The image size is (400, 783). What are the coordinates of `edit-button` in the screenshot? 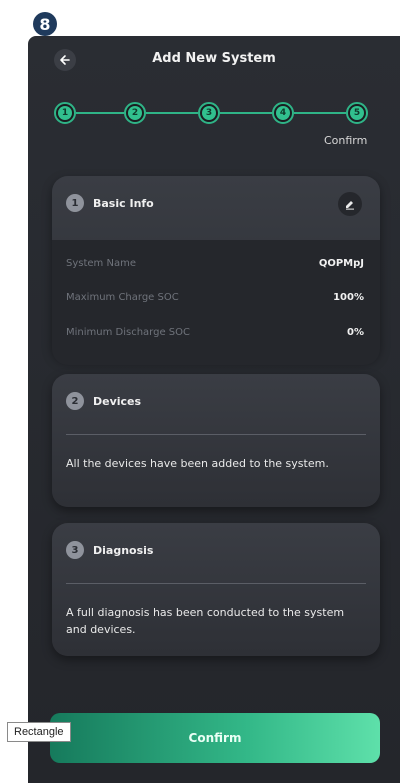 It's located at (350, 204).